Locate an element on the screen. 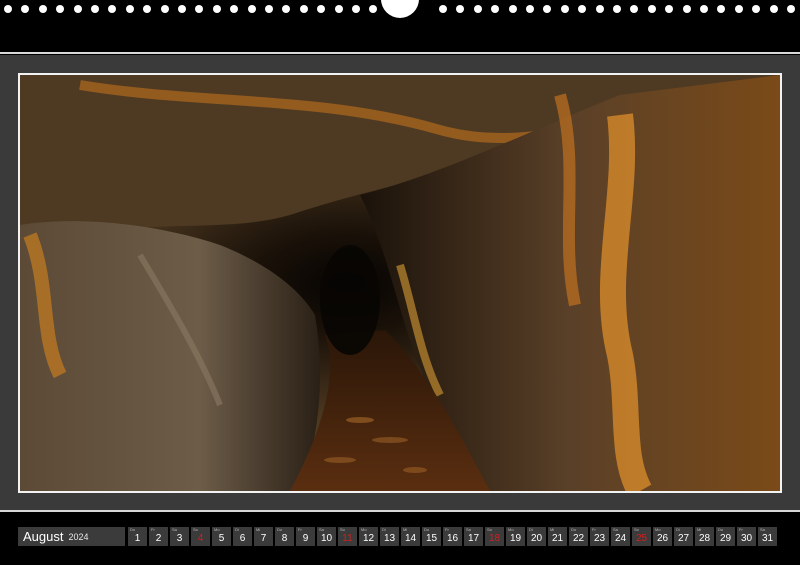 The image size is (800, 565). day-cell: Fr 30 is located at coordinates (746, 536).